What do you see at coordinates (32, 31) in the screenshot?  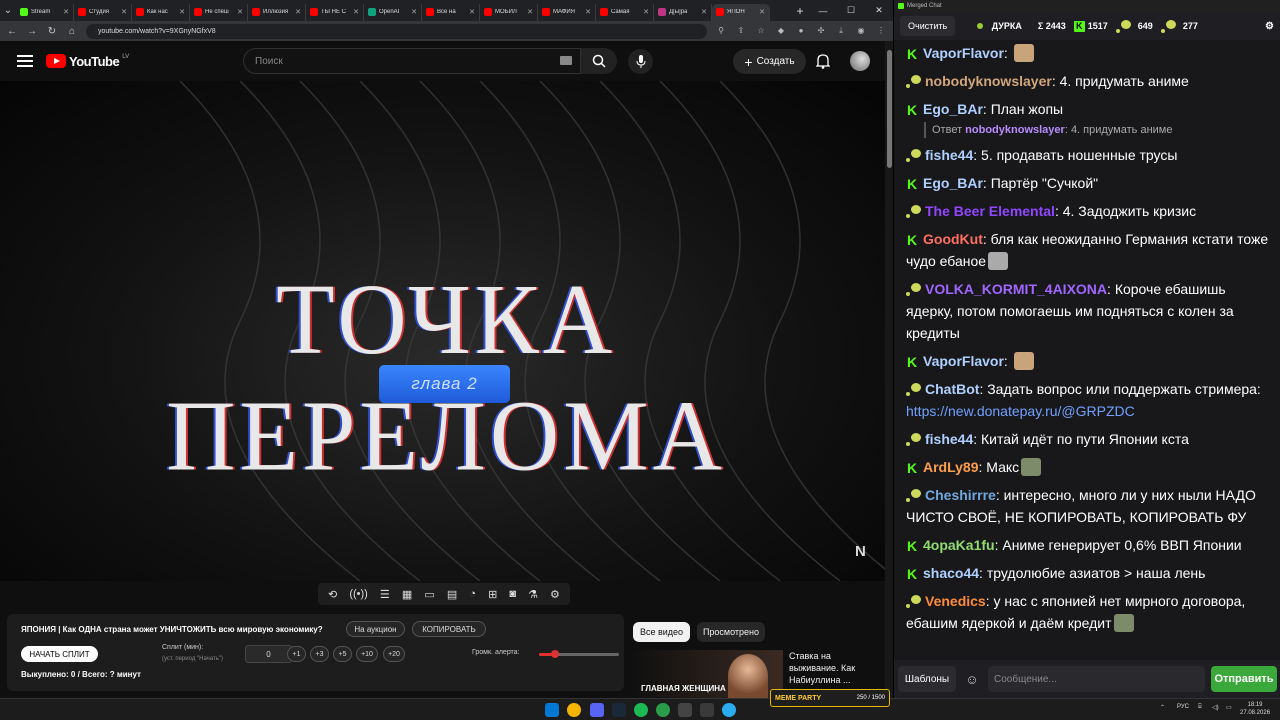 I see `forward-icon: →` at bounding box center [32, 31].